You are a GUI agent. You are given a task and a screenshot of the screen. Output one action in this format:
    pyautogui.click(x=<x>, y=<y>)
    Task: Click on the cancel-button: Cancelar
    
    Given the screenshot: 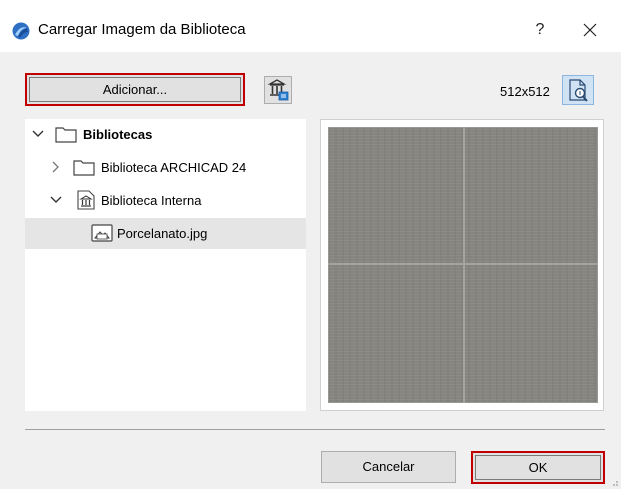 What is the action you would take?
    pyautogui.click(x=388, y=467)
    